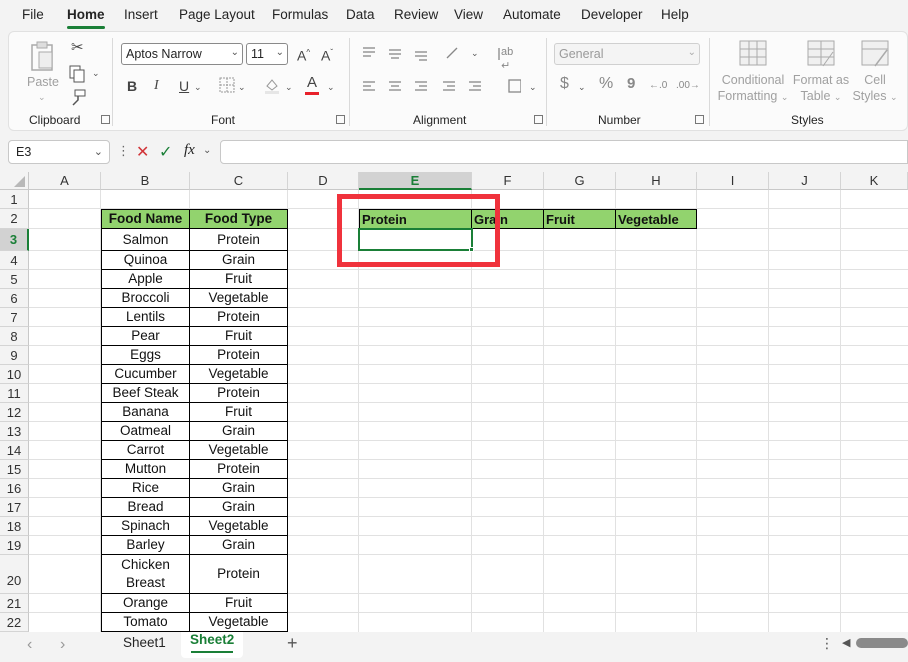  What do you see at coordinates (182, 54) in the screenshot?
I see `font-name-combo: Aptos Narrow ⌄` at bounding box center [182, 54].